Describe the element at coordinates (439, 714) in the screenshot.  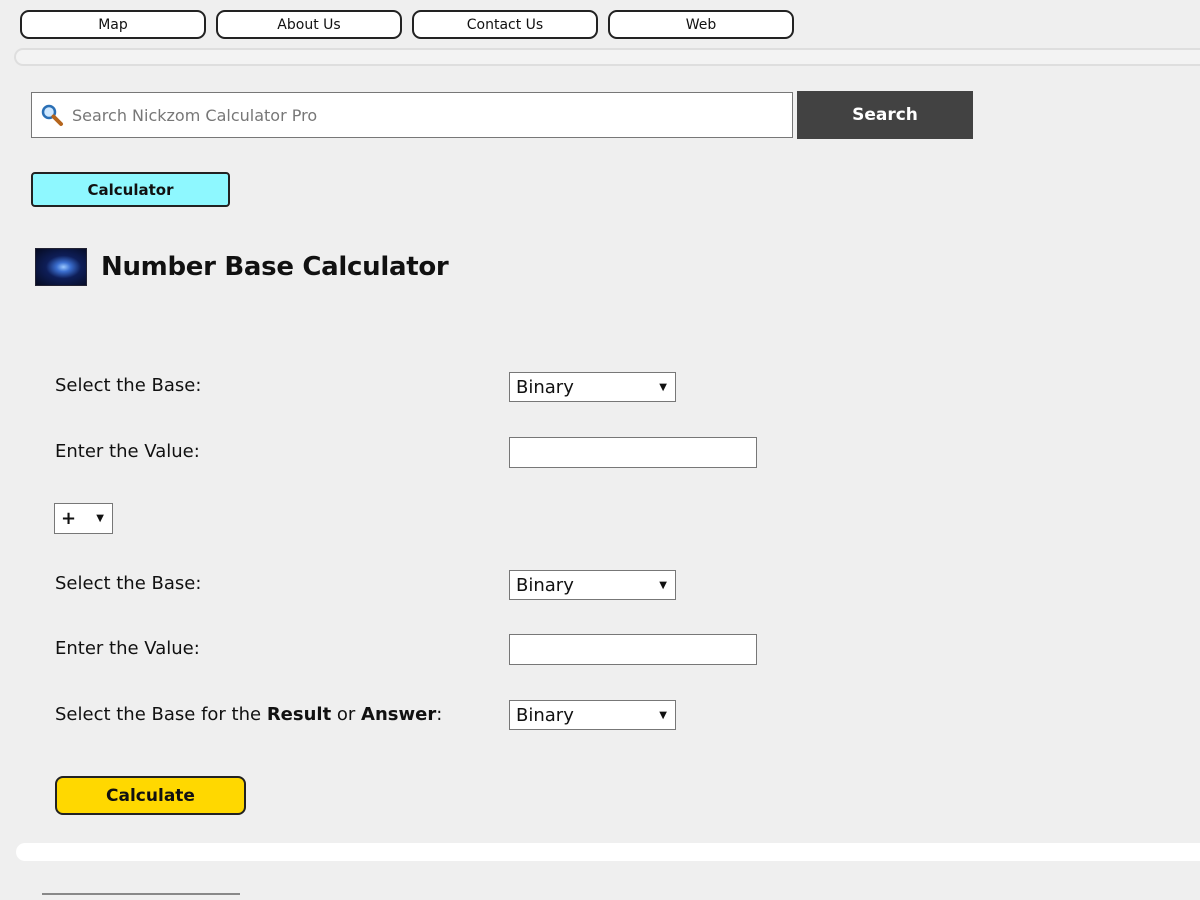
I see `result-label-suffix: :` at that location.